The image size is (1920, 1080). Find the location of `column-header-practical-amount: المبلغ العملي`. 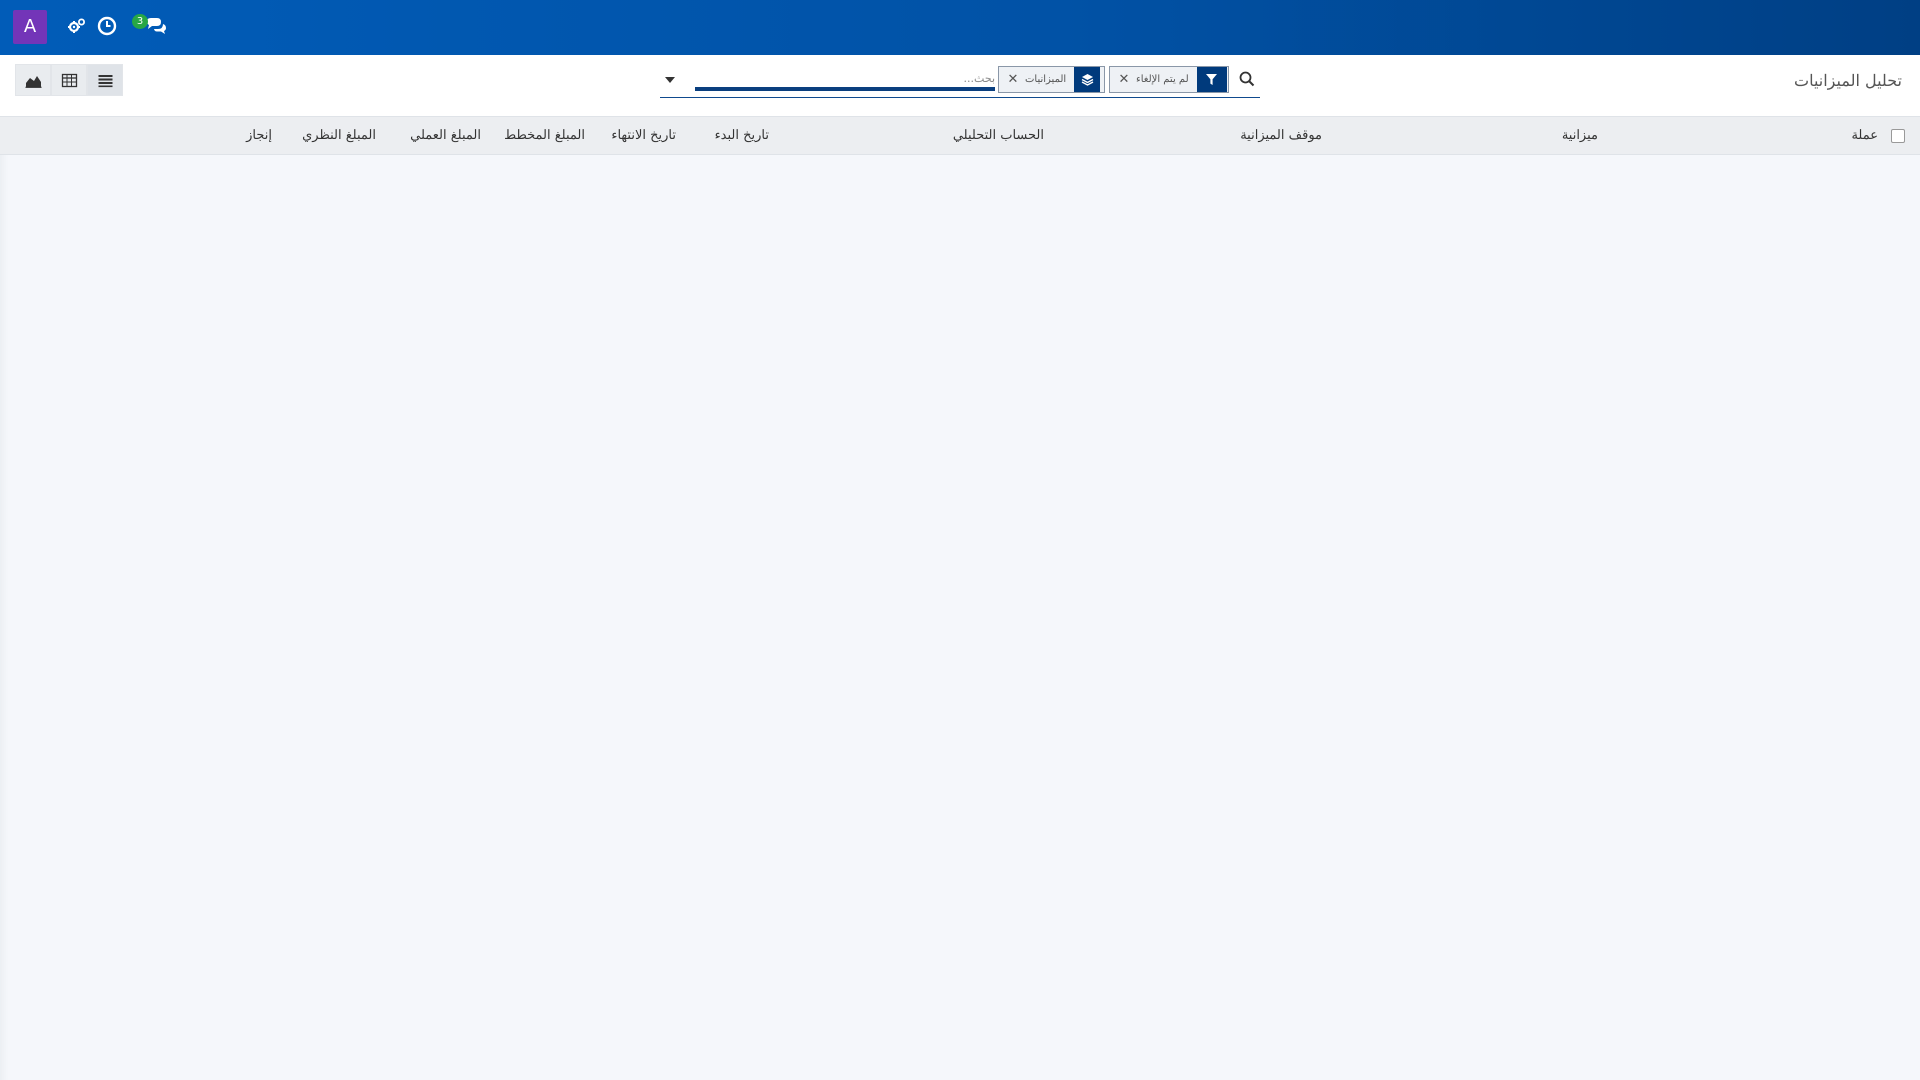

column-header-practical-amount: المبلغ العملي is located at coordinates (445, 135).